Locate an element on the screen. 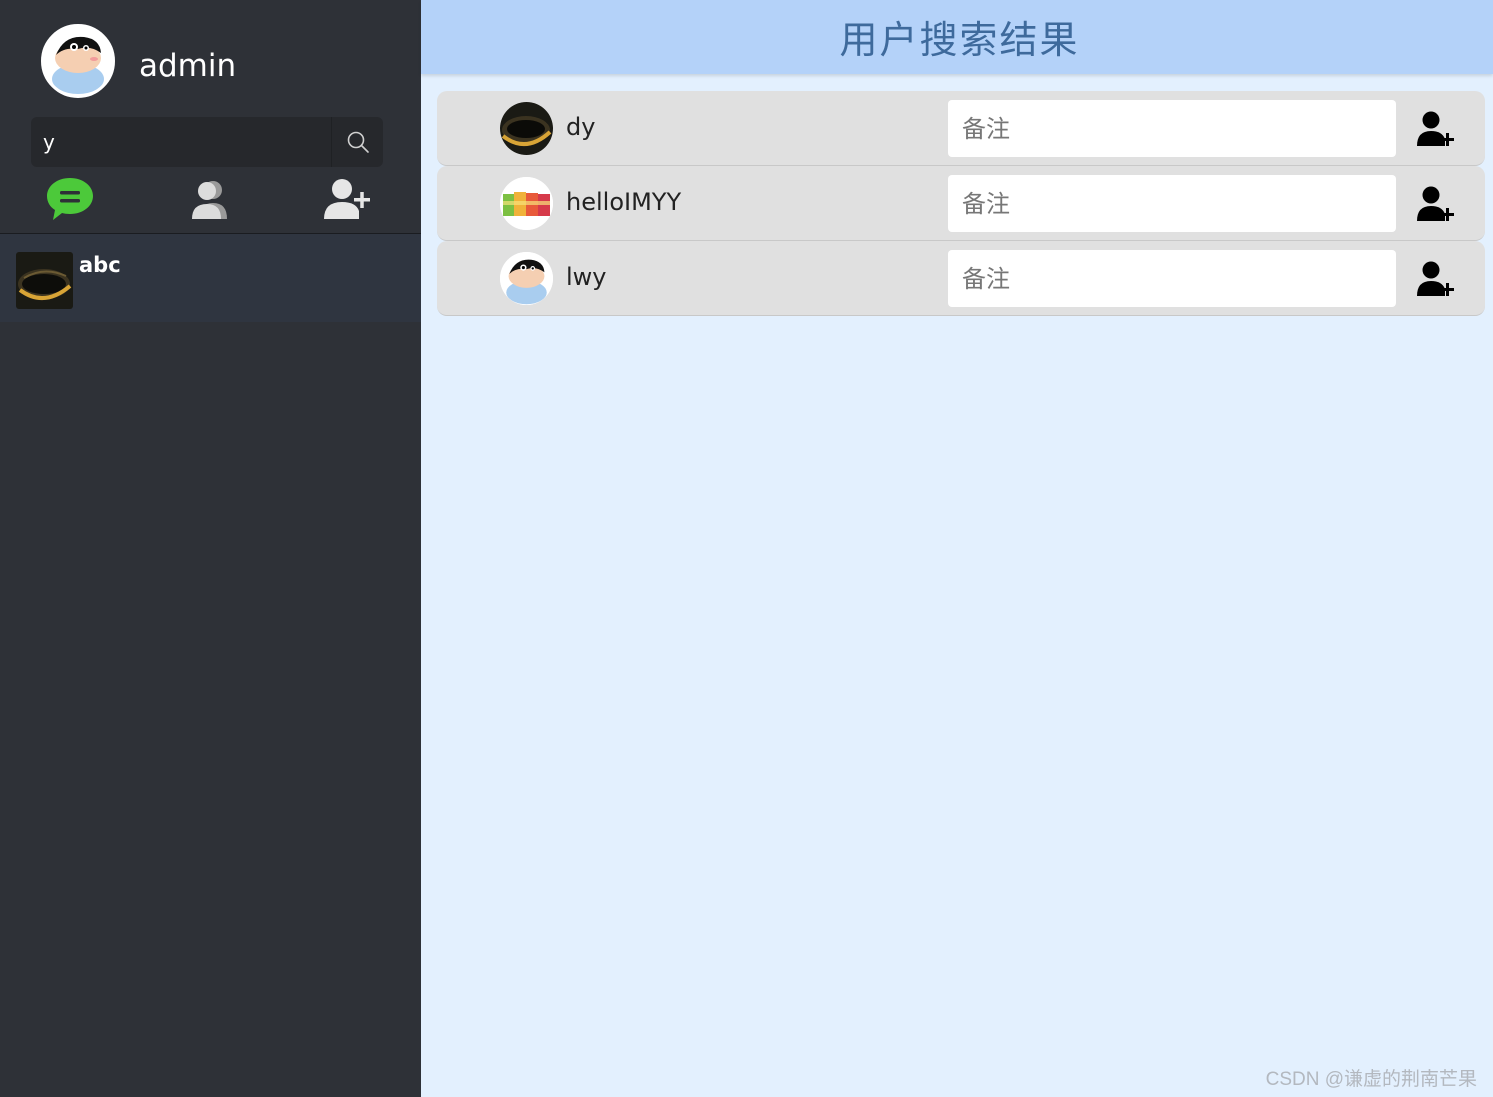 This screenshot has height=1097, width=1493. result-row: lwy is located at coordinates (961, 278).